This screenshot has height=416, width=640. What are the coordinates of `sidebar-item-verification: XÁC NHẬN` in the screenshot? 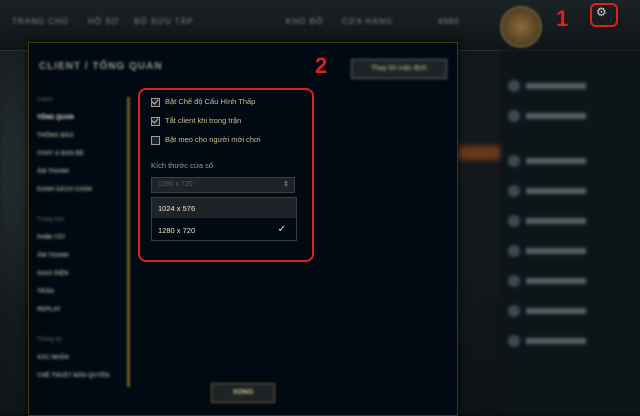 It's located at (53, 358).